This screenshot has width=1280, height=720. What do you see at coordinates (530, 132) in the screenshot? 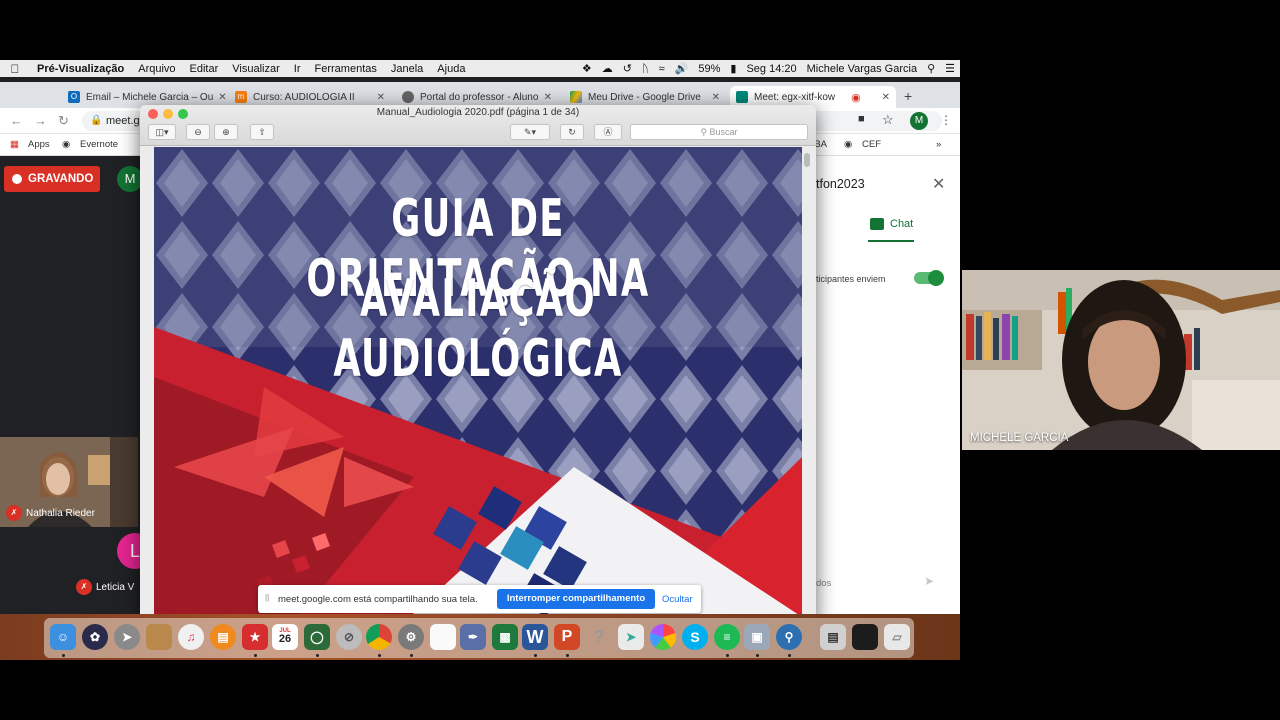
I see `markup-pen-icon: ✎▾` at bounding box center [530, 132].